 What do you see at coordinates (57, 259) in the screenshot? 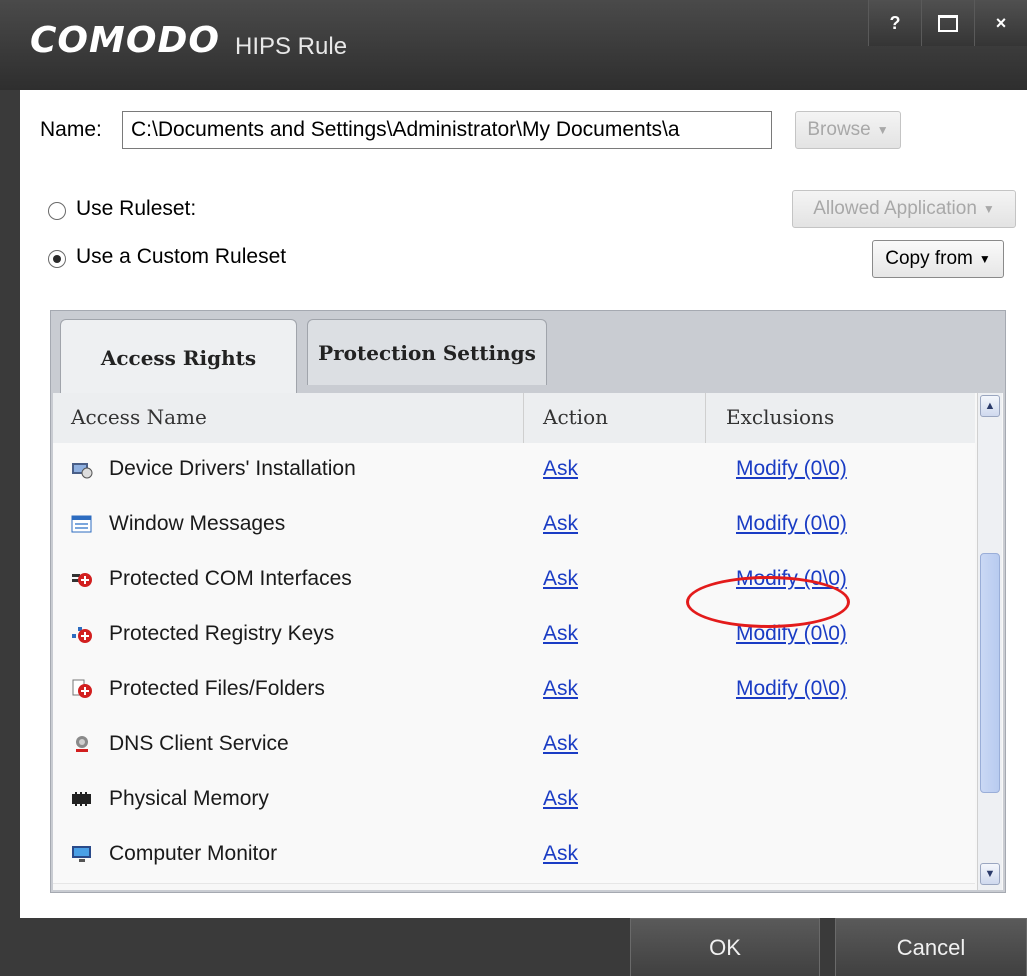
I see `use-custom-ruleset-radio` at bounding box center [57, 259].